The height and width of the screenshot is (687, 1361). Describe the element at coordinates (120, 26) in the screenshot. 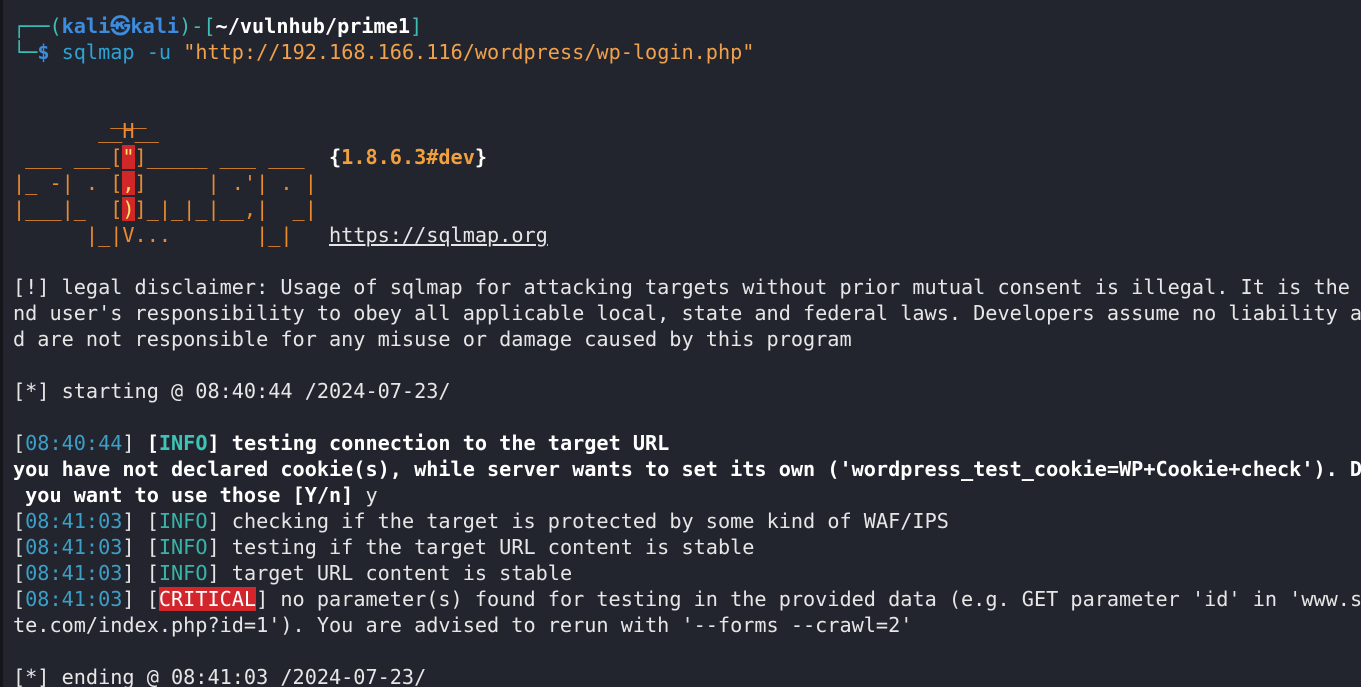

I see `prompt-at-icon: ㉿` at that location.